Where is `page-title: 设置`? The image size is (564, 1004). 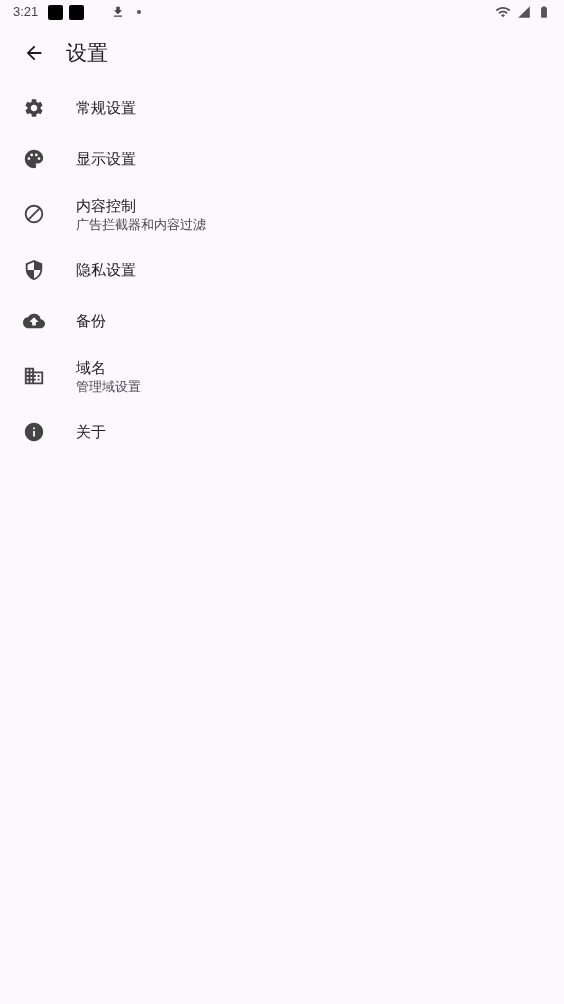
page-title: 设置 is located at coordinates (87, 53).